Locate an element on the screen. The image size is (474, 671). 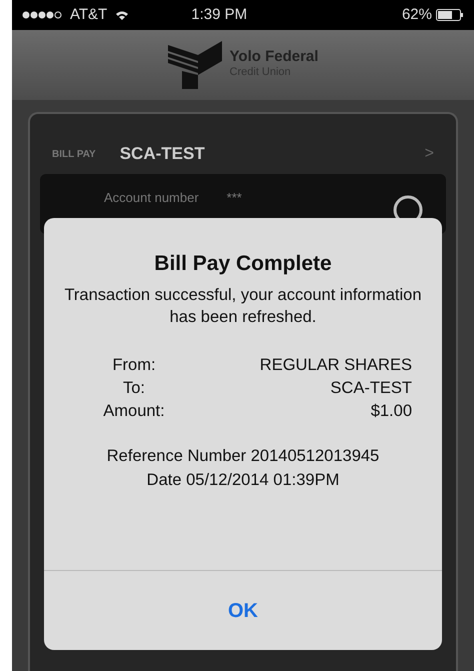
detail-label: To: is located at coordinates (134, 389).